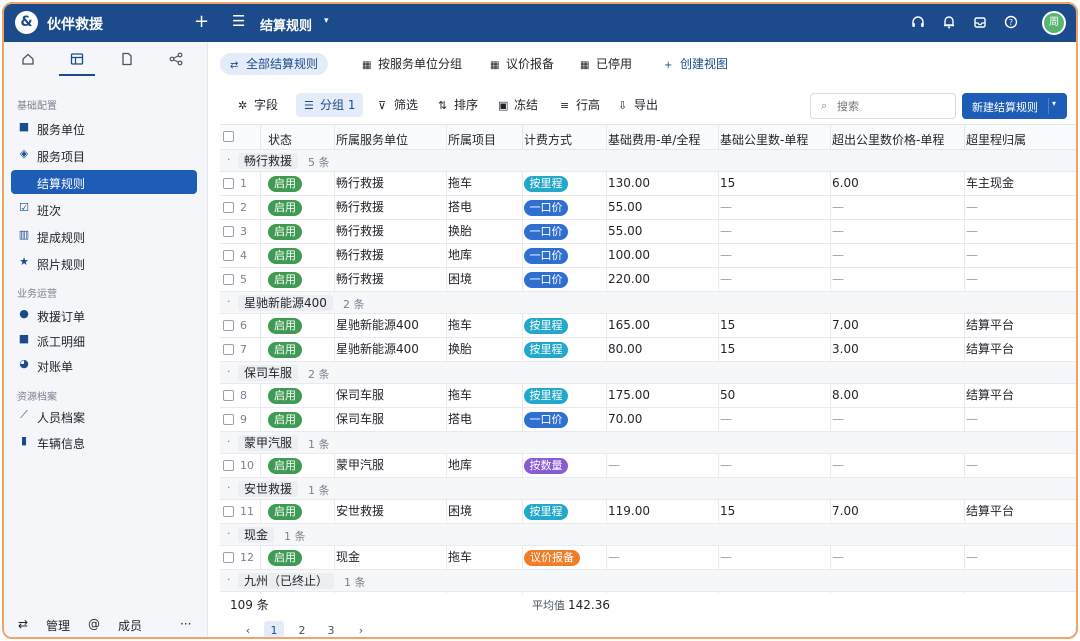  I want to click on sidebar-item-settlement-rules: 结算规则, so click(104, 182).